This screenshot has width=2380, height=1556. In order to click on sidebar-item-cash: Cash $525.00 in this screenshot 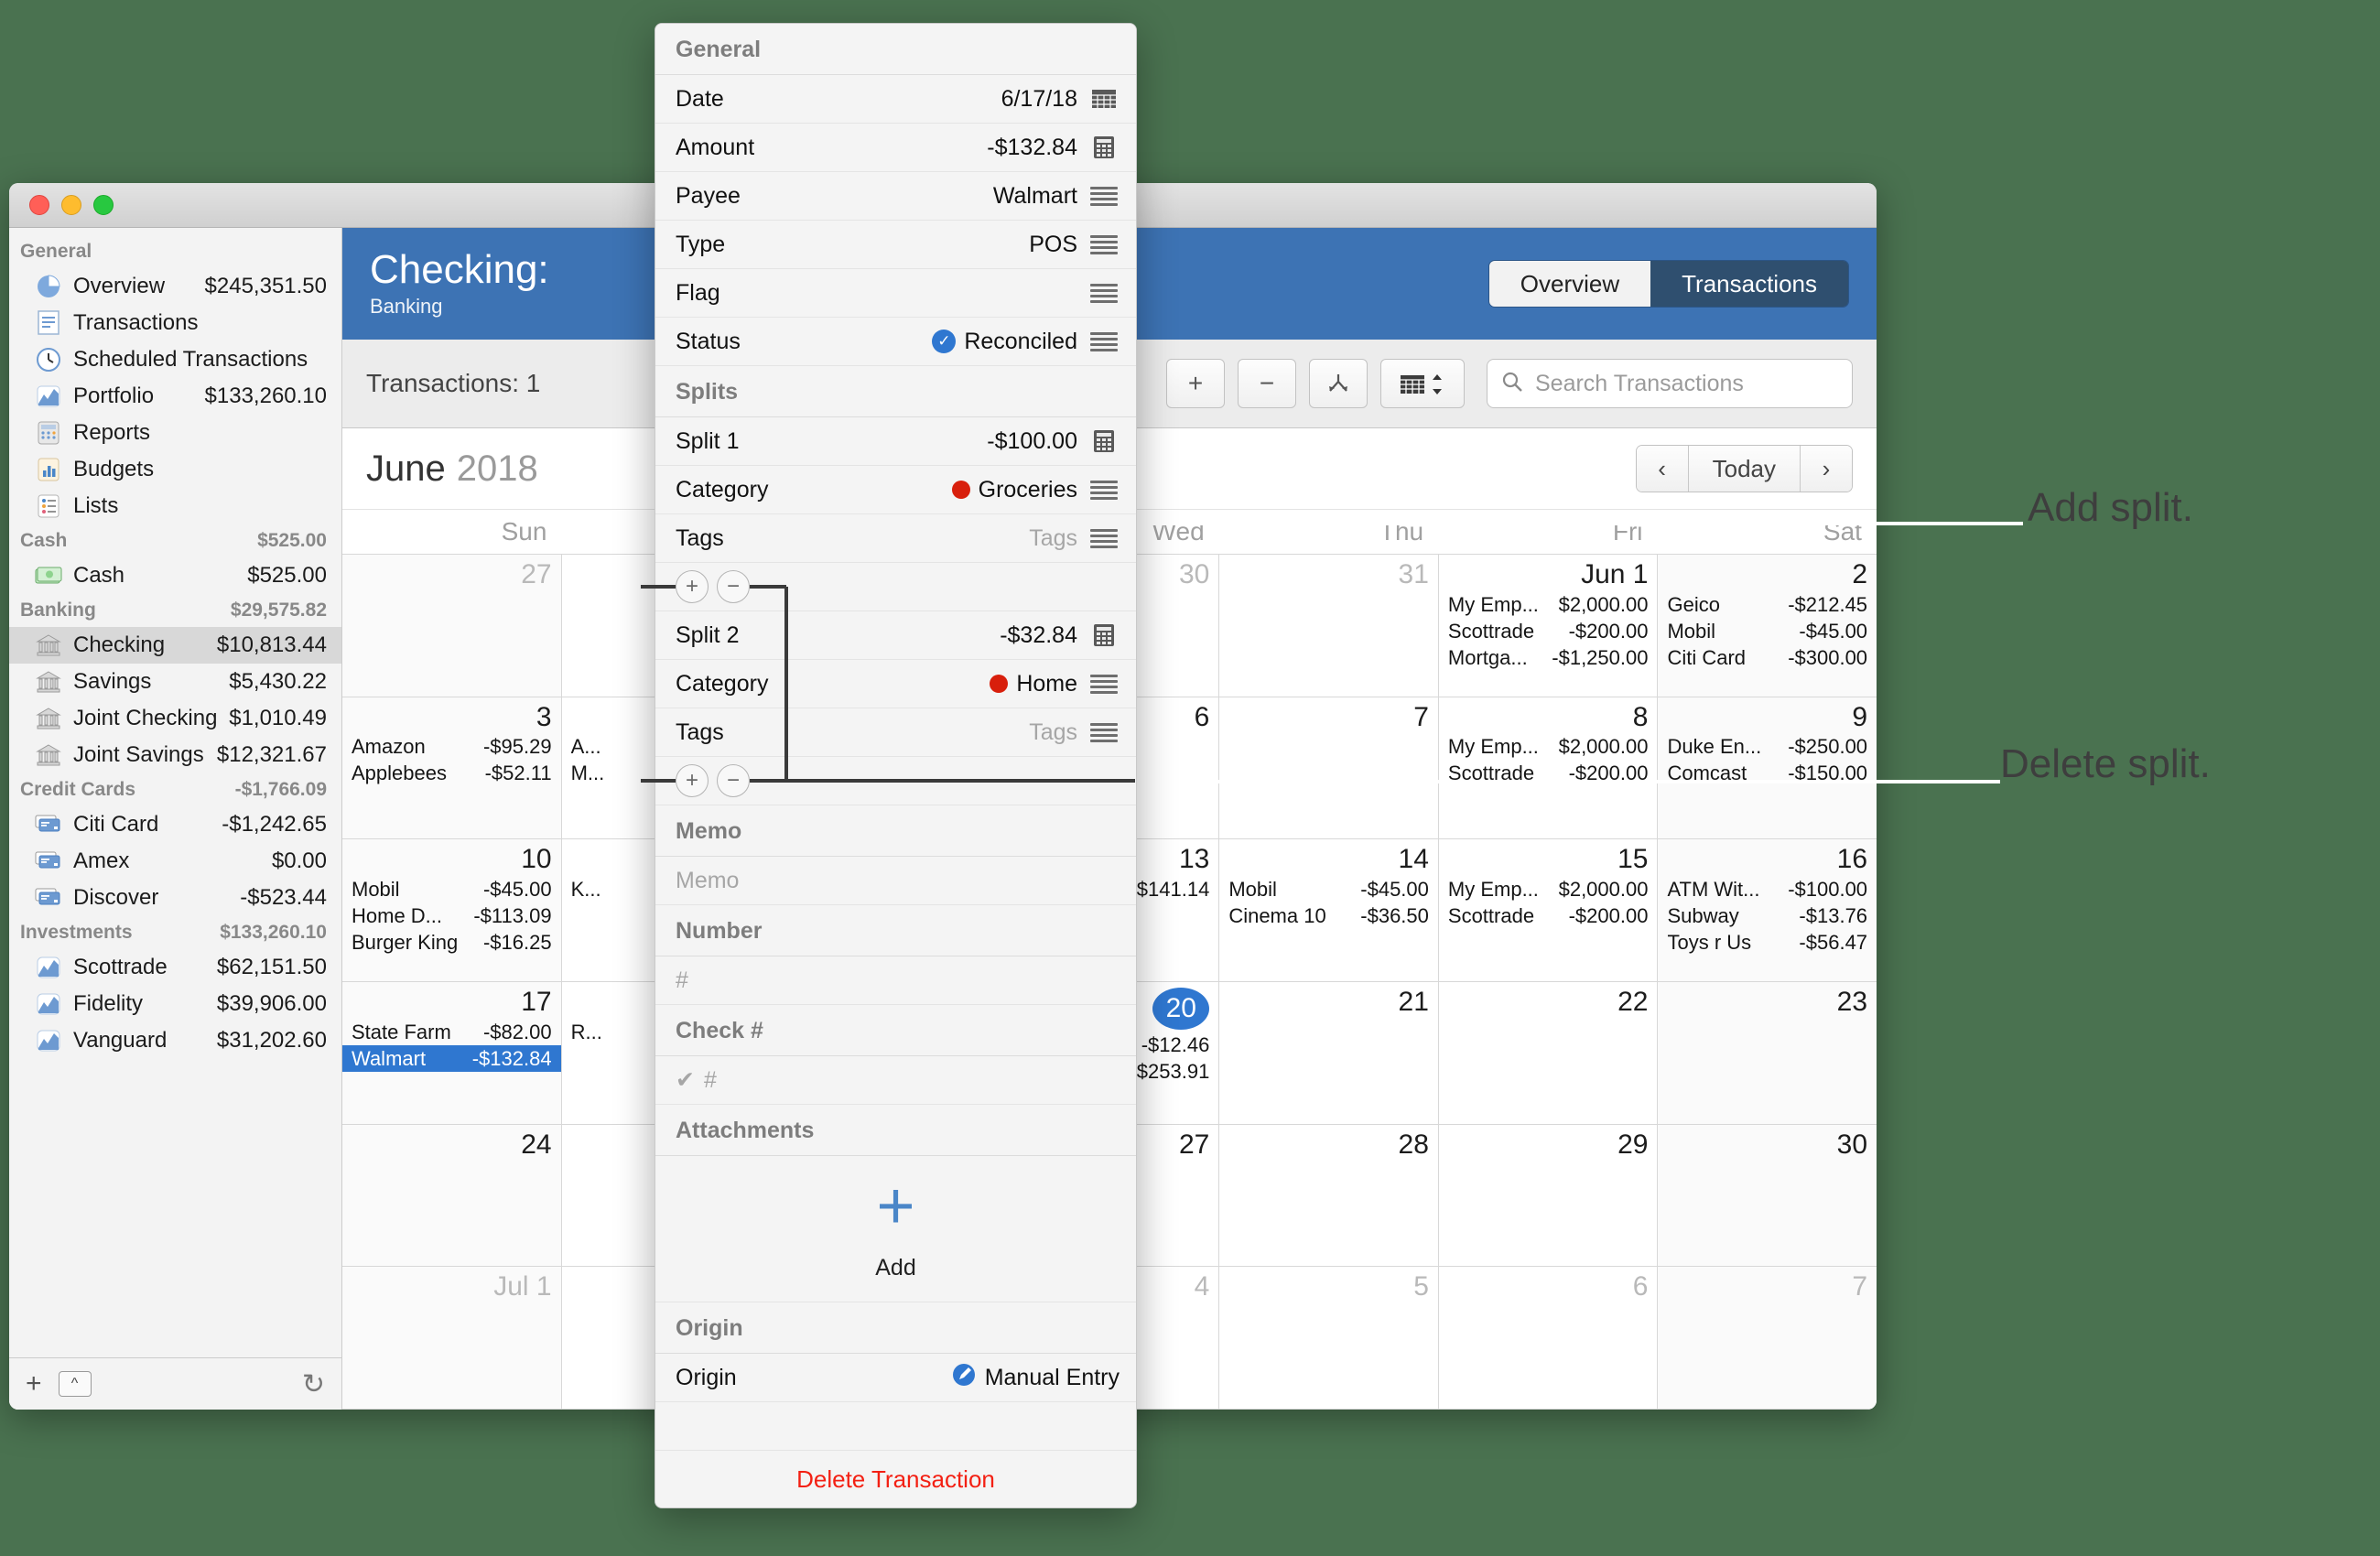, I will do `click(175, 575)`.